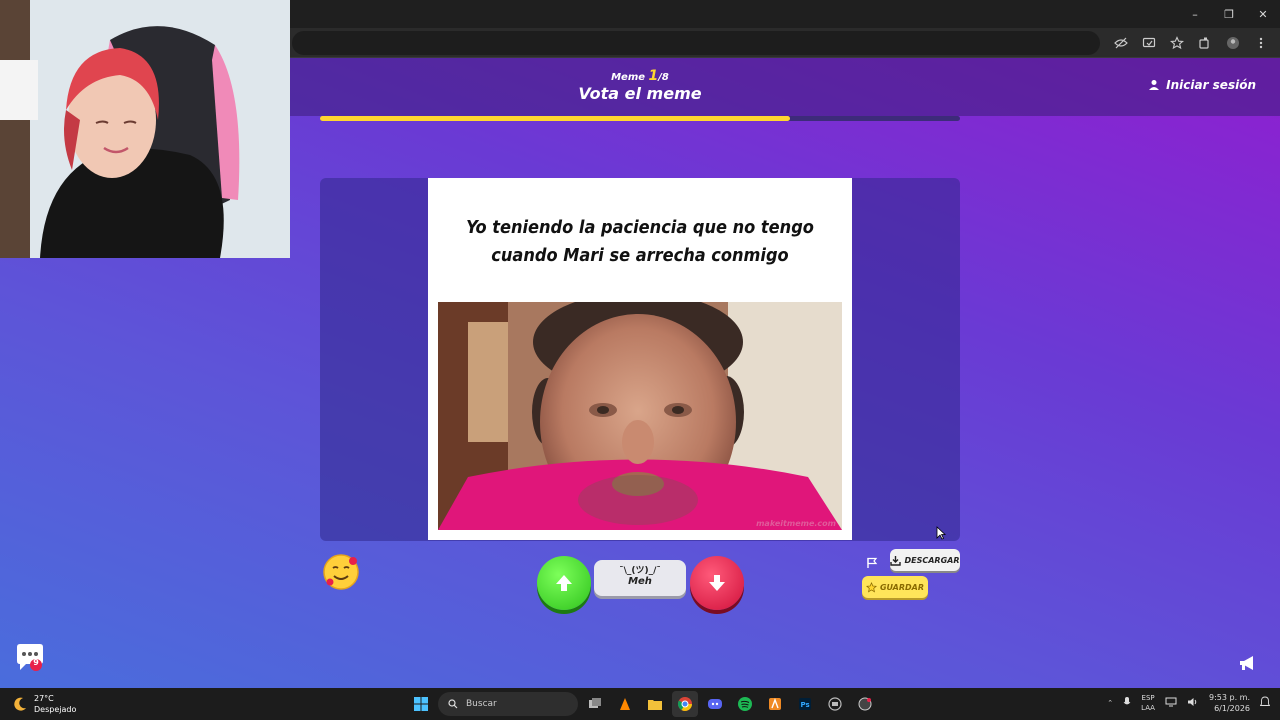  Describe the element at coordinates (36, 662) in the screenshot. I see `chat-badge: 9` at that location.